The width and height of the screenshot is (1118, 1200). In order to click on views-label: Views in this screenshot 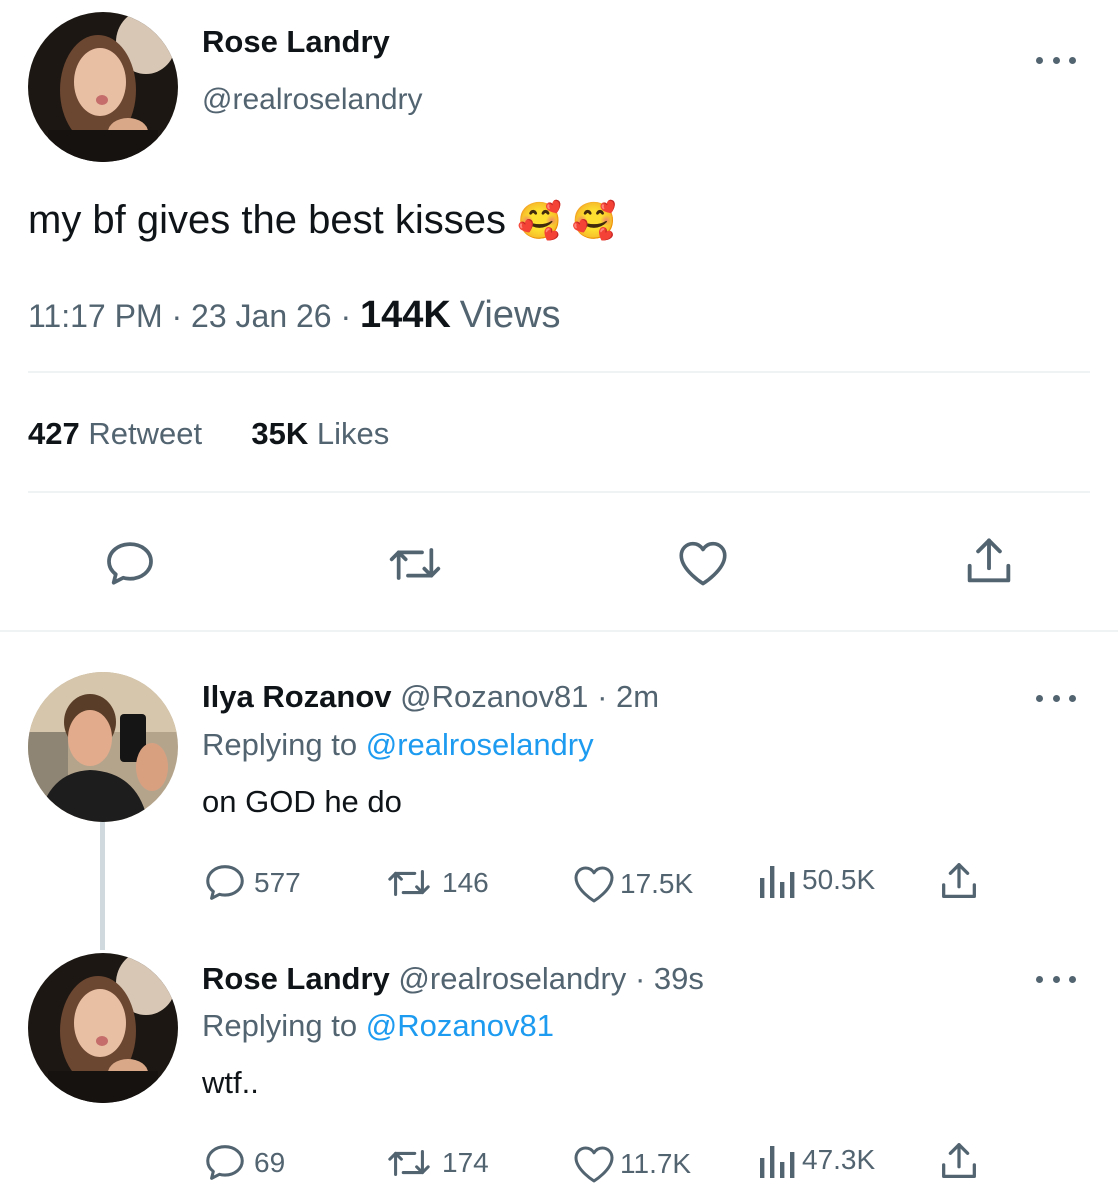, I will do `click(510, 315)`.